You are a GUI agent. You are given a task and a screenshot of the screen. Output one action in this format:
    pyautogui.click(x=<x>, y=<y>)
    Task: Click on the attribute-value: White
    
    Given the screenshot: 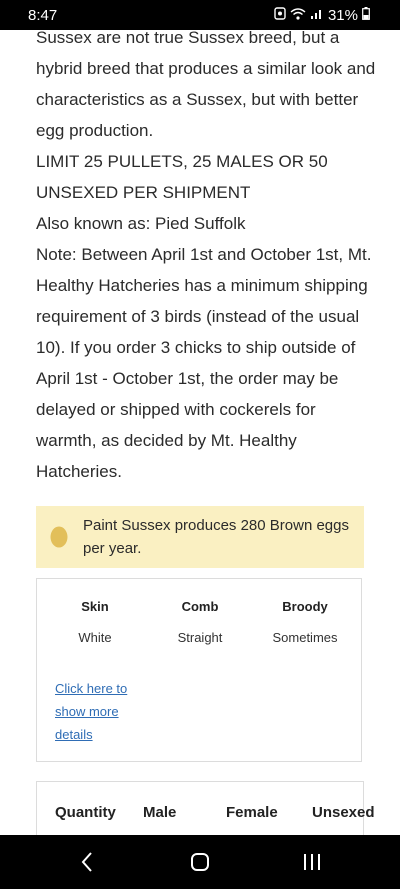 What is the action you would take?
    pyautogui.click(x=95, y=637)
    